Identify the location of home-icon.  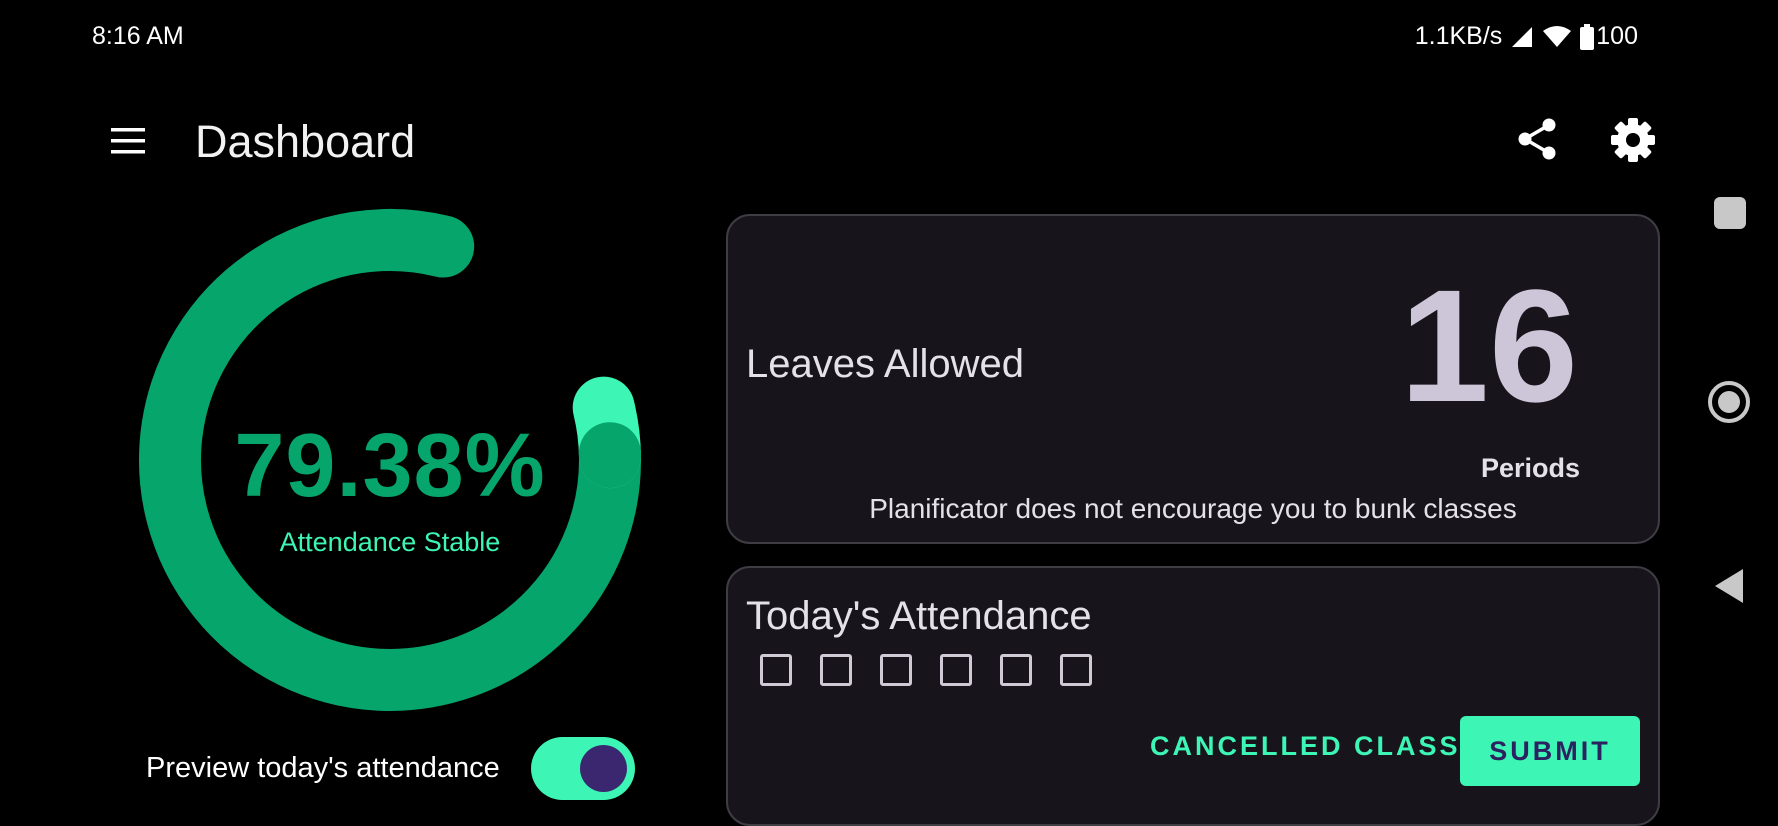
(1729, 402).